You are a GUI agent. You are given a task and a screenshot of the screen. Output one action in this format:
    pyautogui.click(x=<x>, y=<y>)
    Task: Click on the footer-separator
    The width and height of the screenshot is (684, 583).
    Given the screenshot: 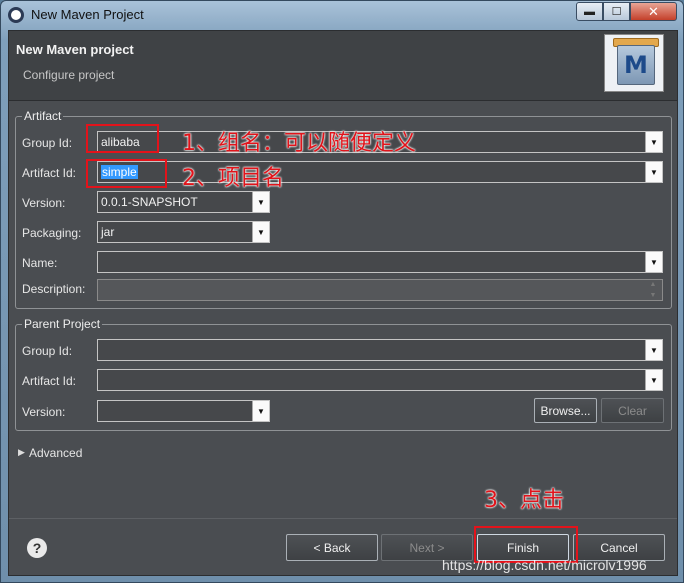 What is the action you would take?
    pyautogui.click(x=343, y=518)
    